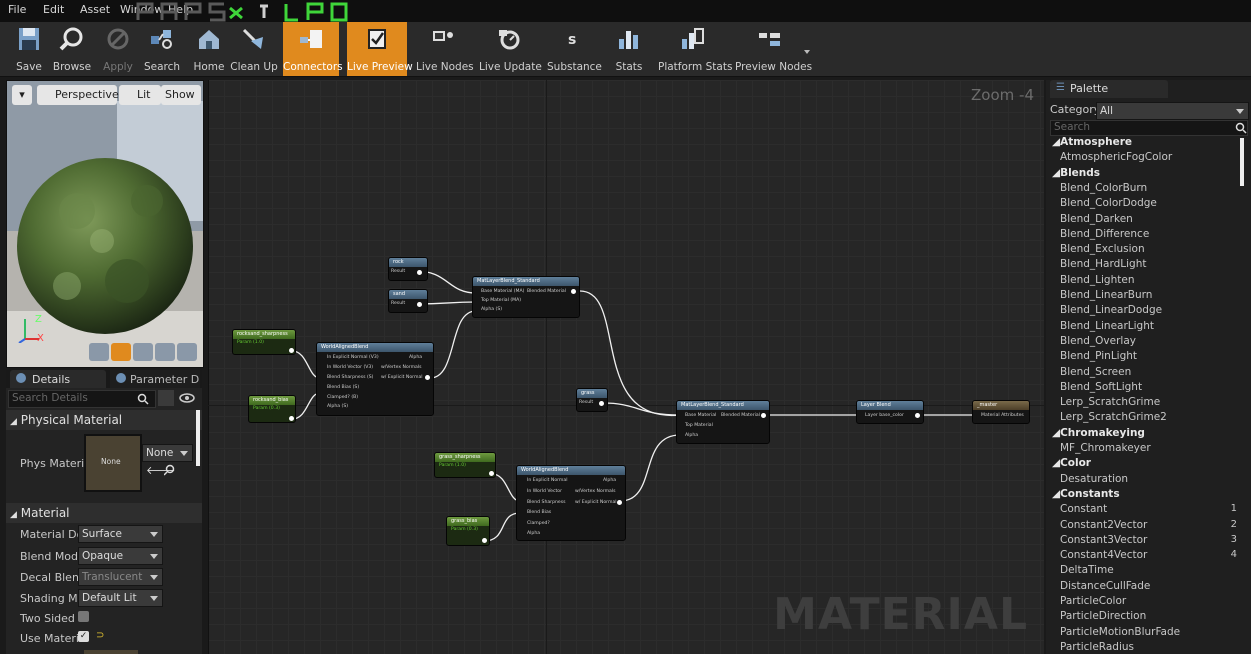 The height and width of the screenshot is (654, 1251). I want to click on palette-item: Blend_SoftLight, so click(1101, 387).